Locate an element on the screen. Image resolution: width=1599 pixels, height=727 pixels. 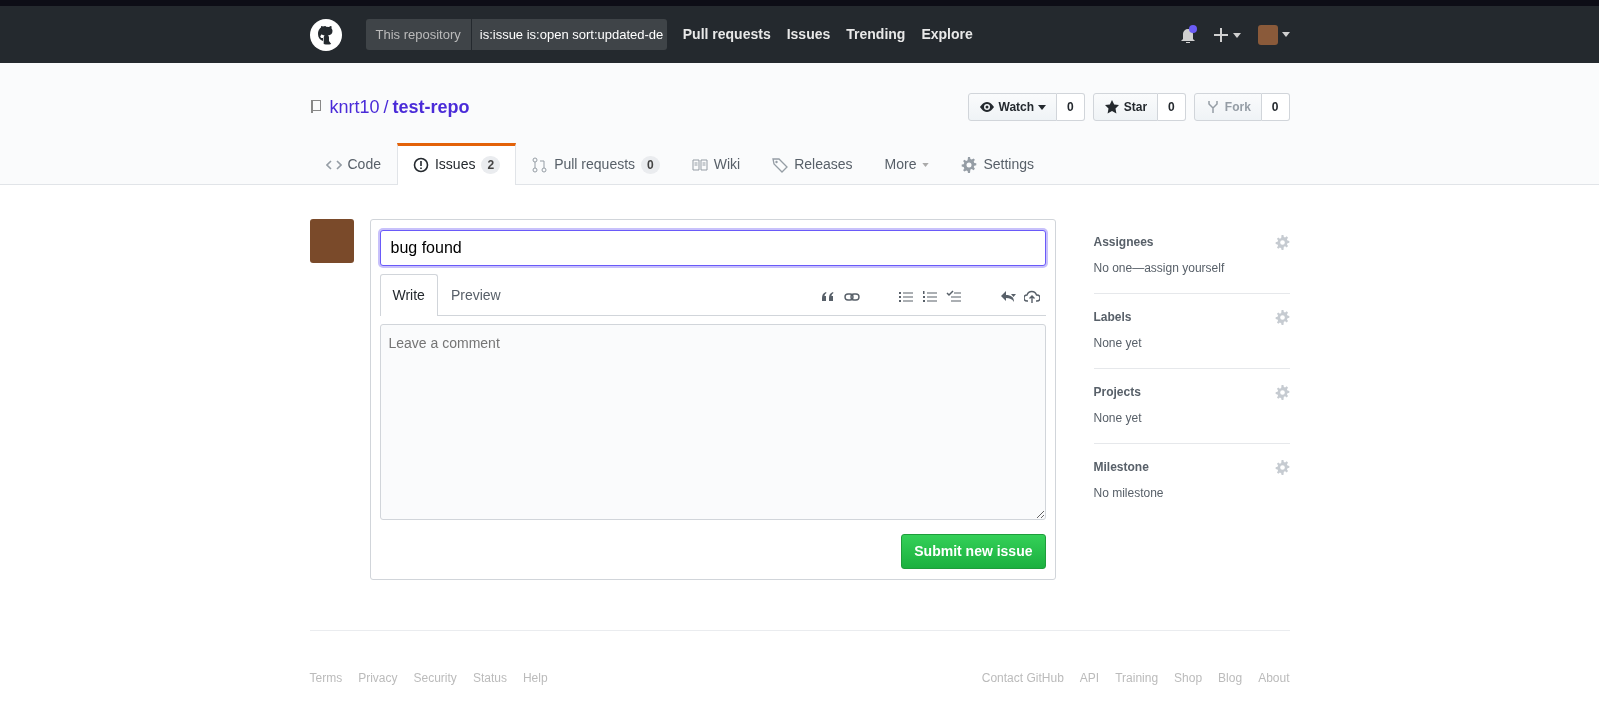
search-field: is:issue is:open sort:updated-de is located at coordinates (569, 34).